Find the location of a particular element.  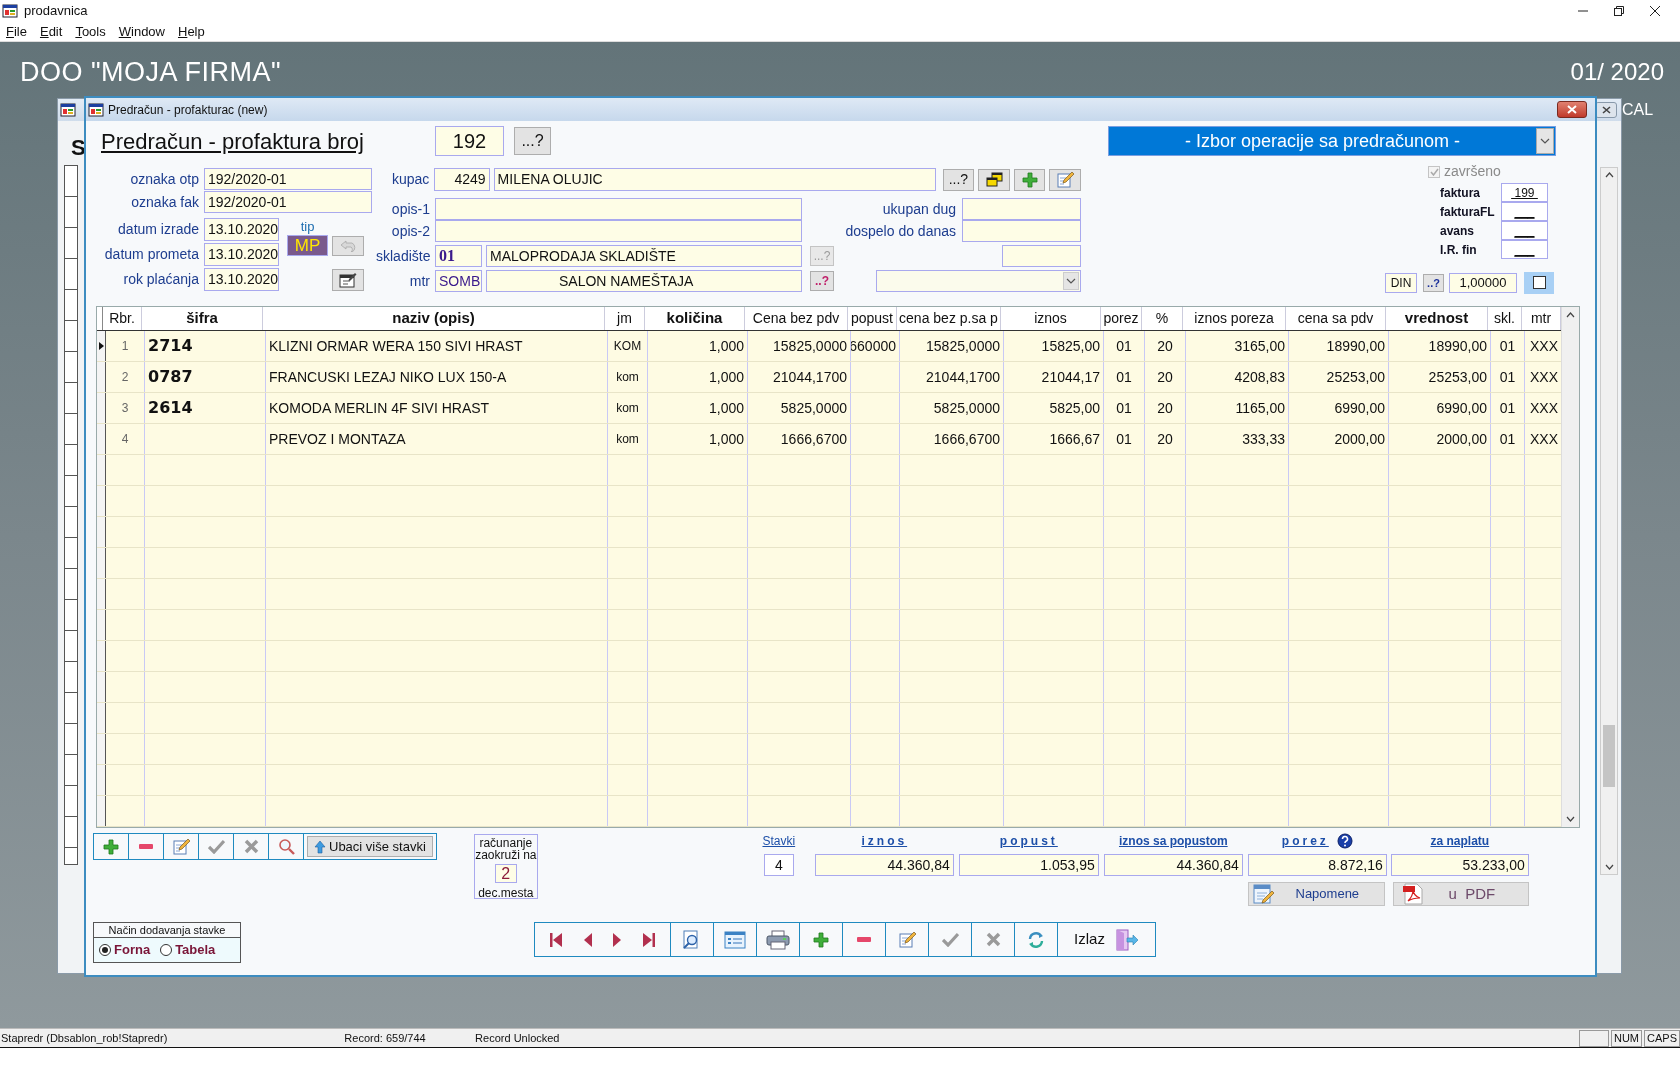

table-cell-text: 20 is located at coordinates (1165, 408).